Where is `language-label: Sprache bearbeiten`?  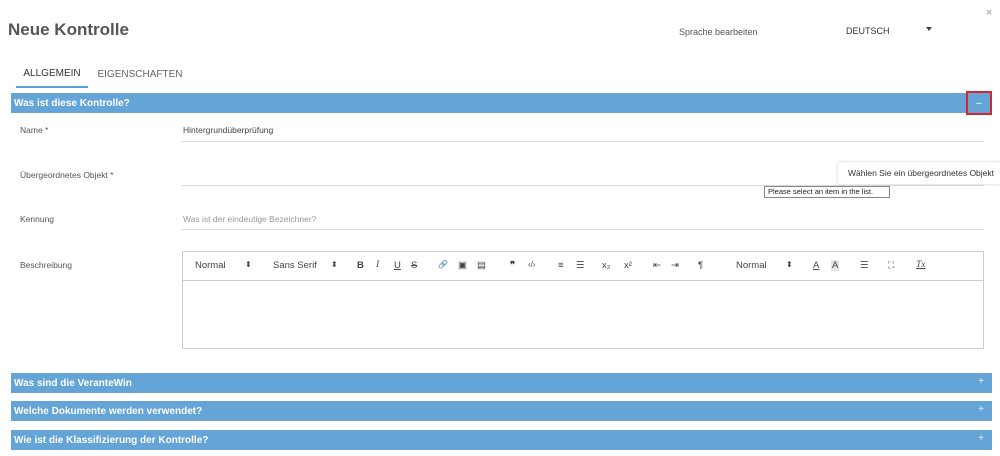
language-label: Sprache bearbeiten is located at coordinates (718, 32).